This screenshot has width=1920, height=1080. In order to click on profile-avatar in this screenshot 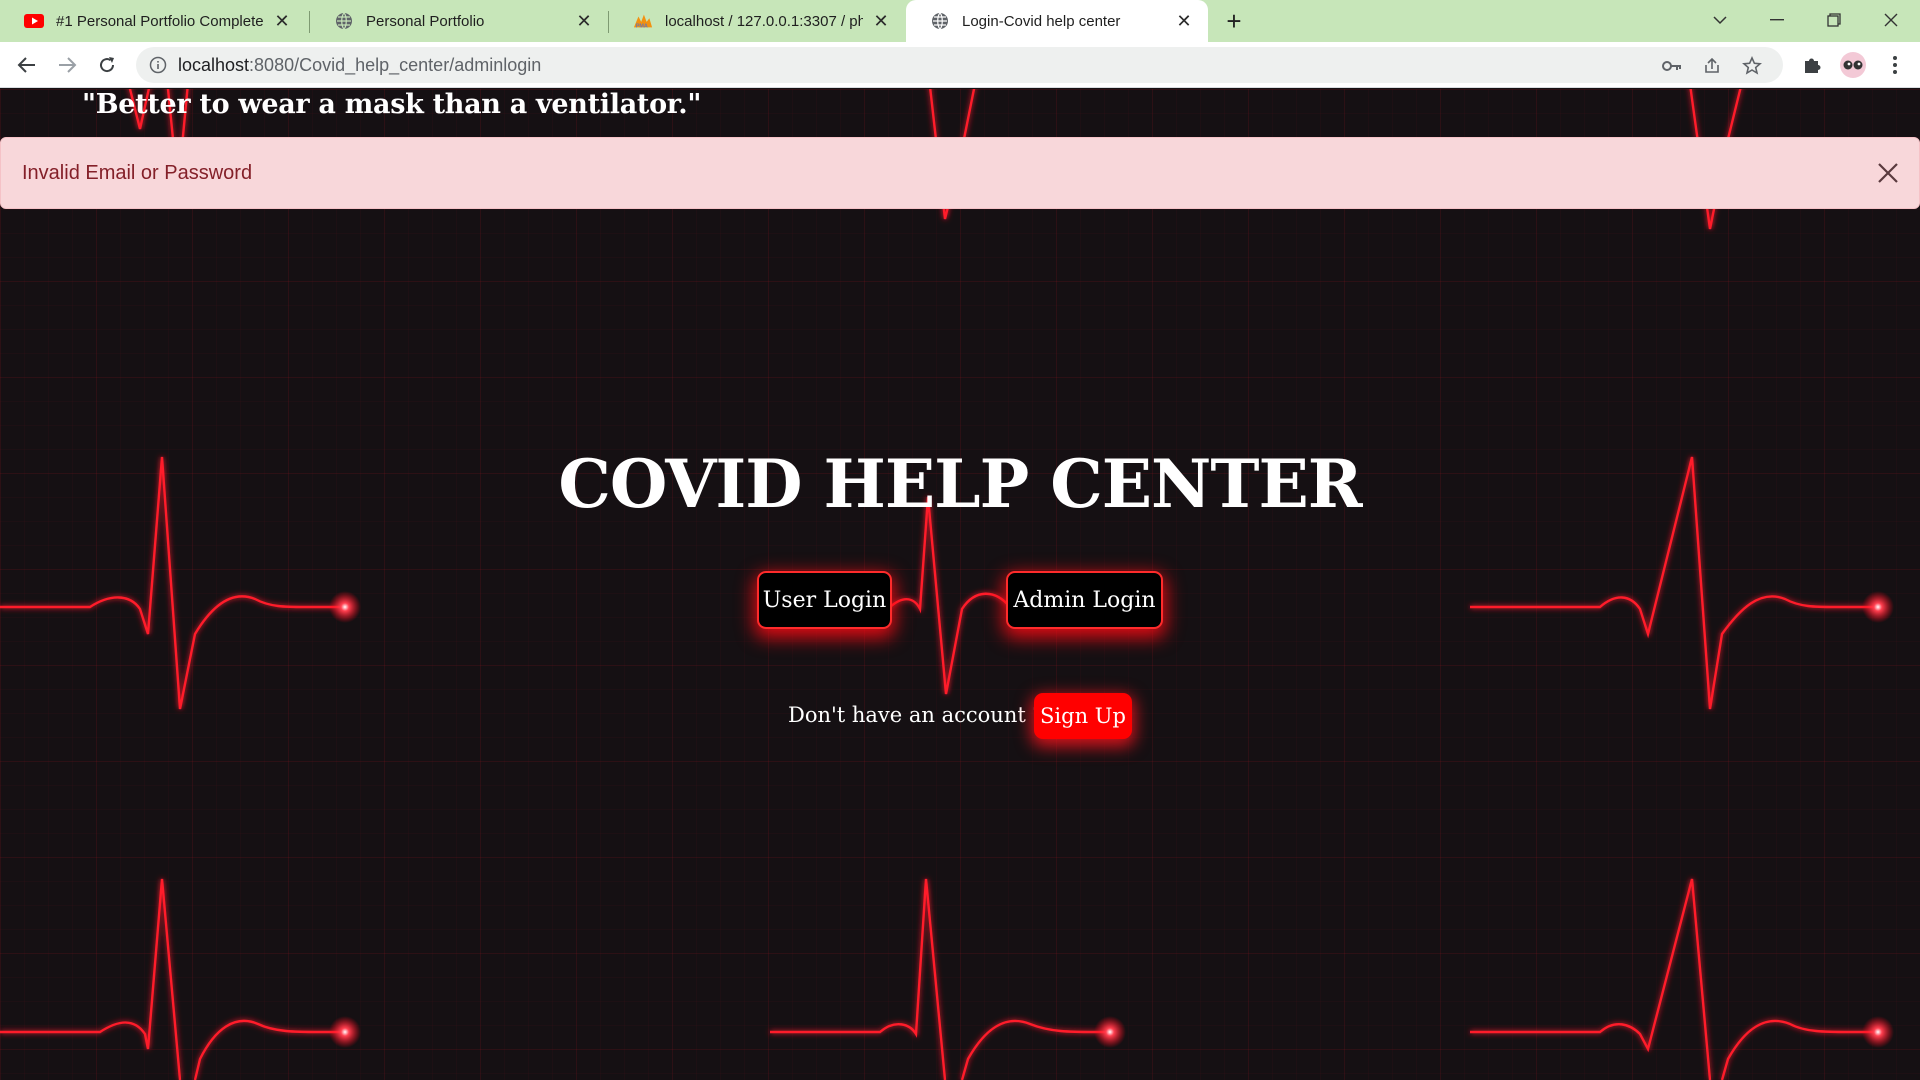, I will do `click(1853, 65)`.